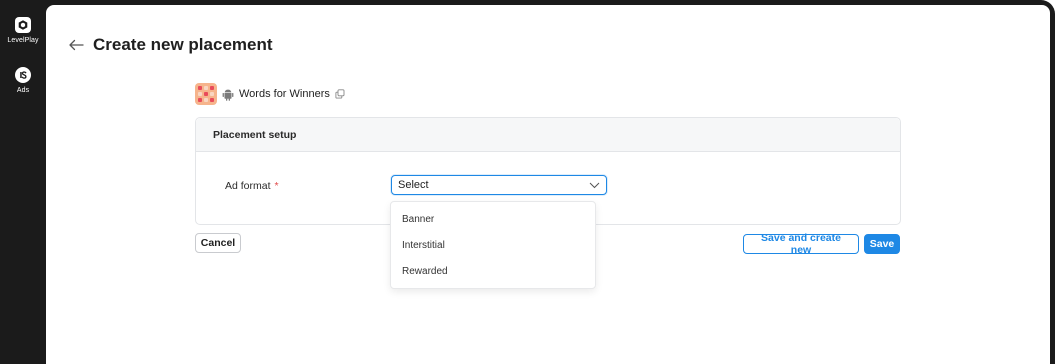 This screenshot has width=1055, height=364. I want to click on card-title: Placement setup, so click(548, 135).